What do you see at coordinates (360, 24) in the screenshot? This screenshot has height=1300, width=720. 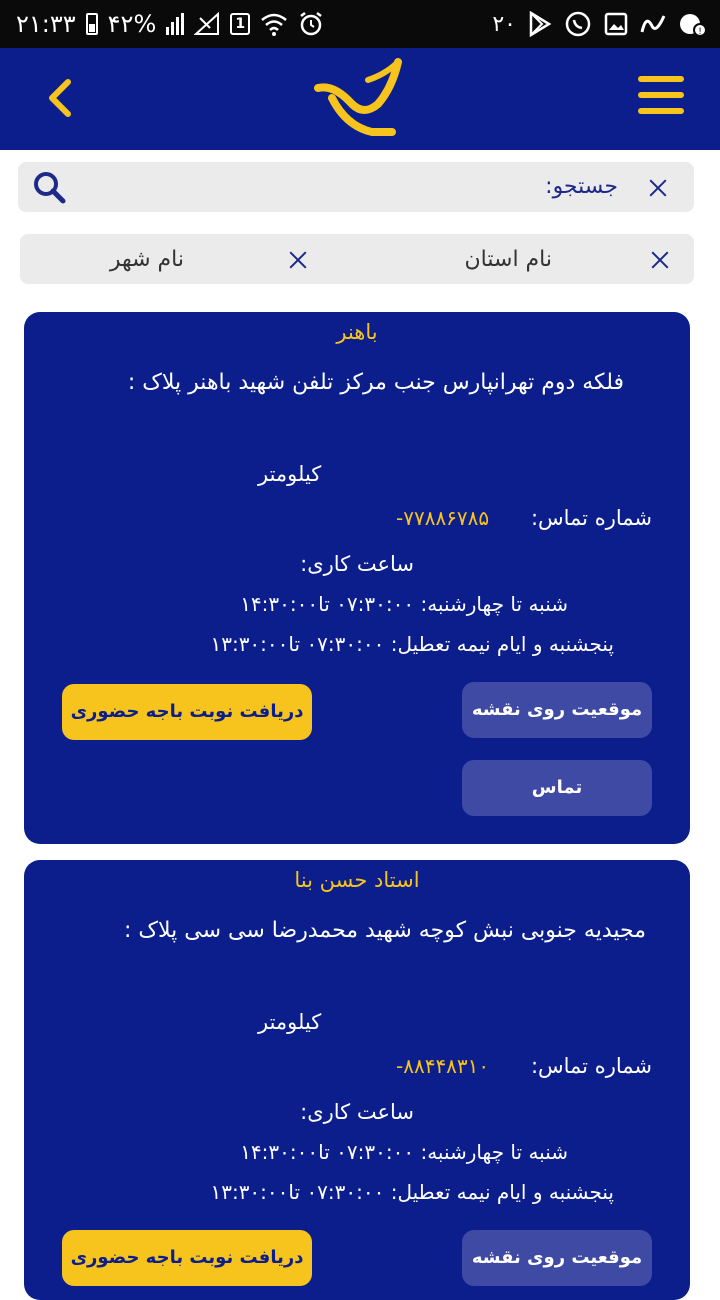 I see `status-bar: ۲۱:۳۳ ۴۲% 1 ۲۰ !` at bounding box center [360, 24].